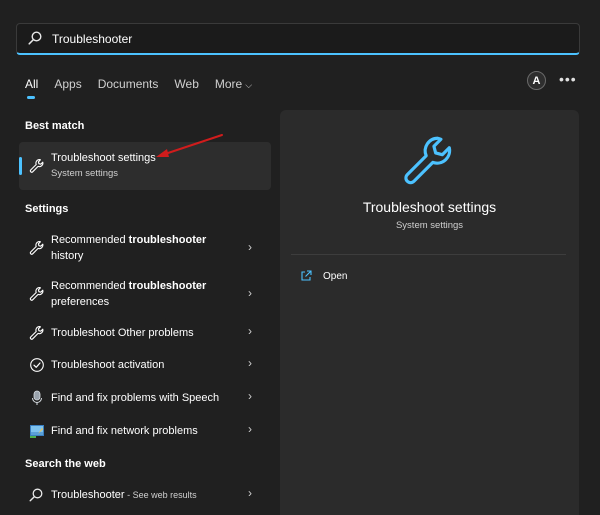 The height and width of the screenshot is (515, 600). Describe the element at coordinates (37, 398) in the screenshot. I see `microphone-icon` at that location.